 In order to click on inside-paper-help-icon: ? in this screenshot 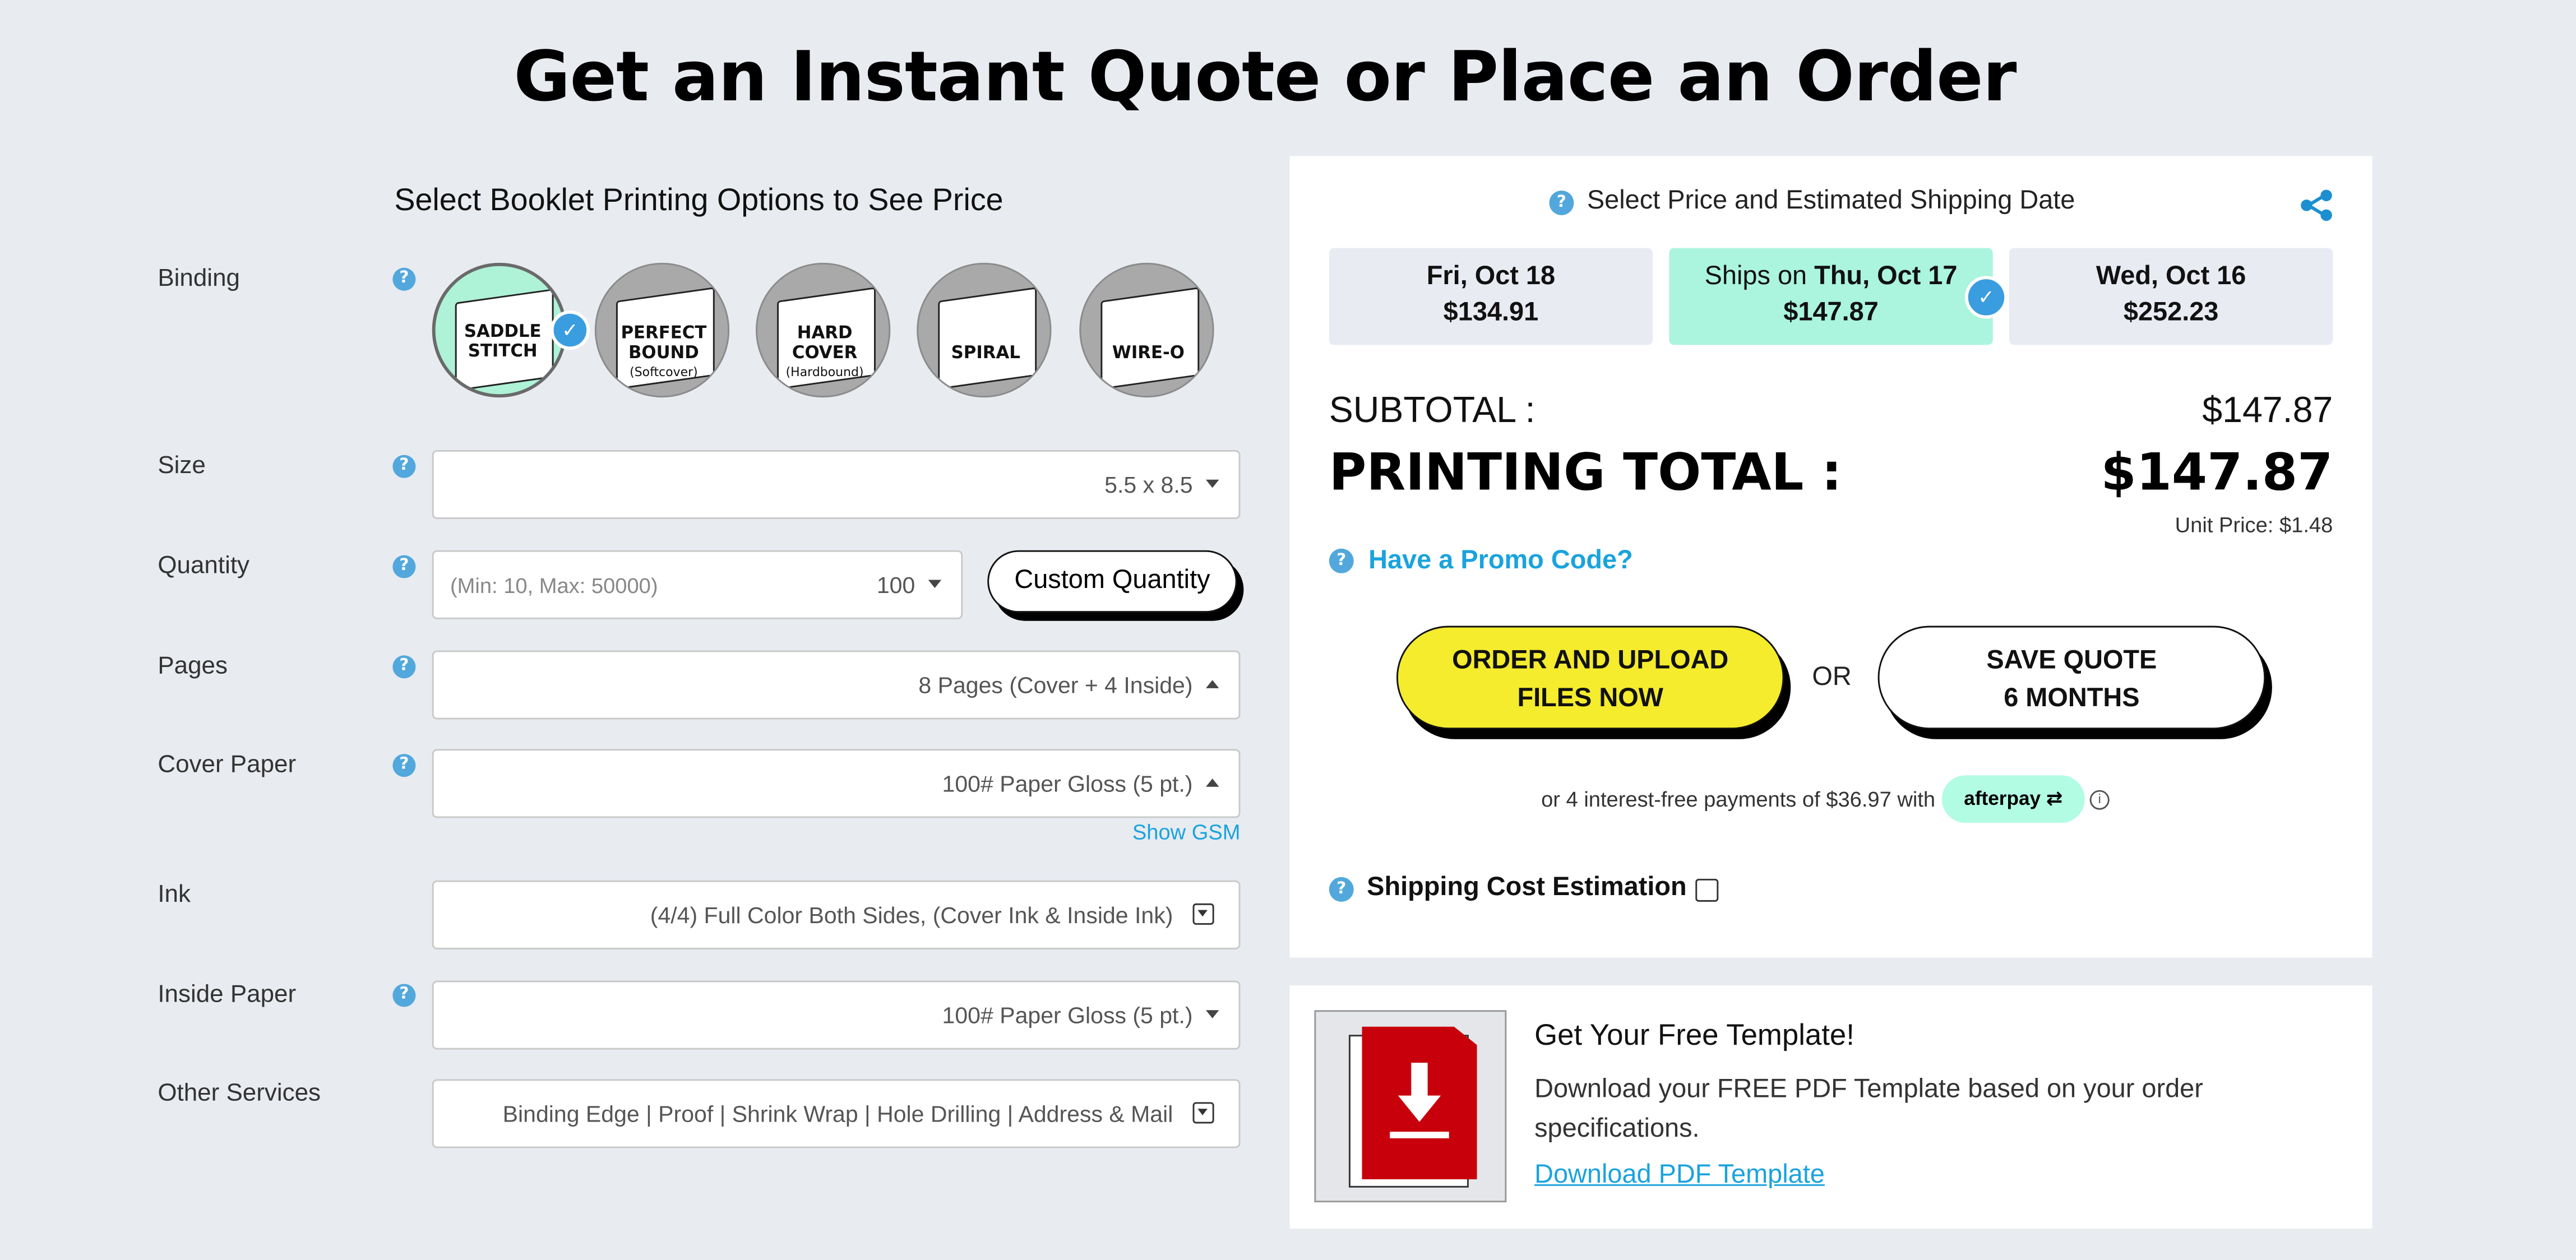, I will do `click(404, 996)`.